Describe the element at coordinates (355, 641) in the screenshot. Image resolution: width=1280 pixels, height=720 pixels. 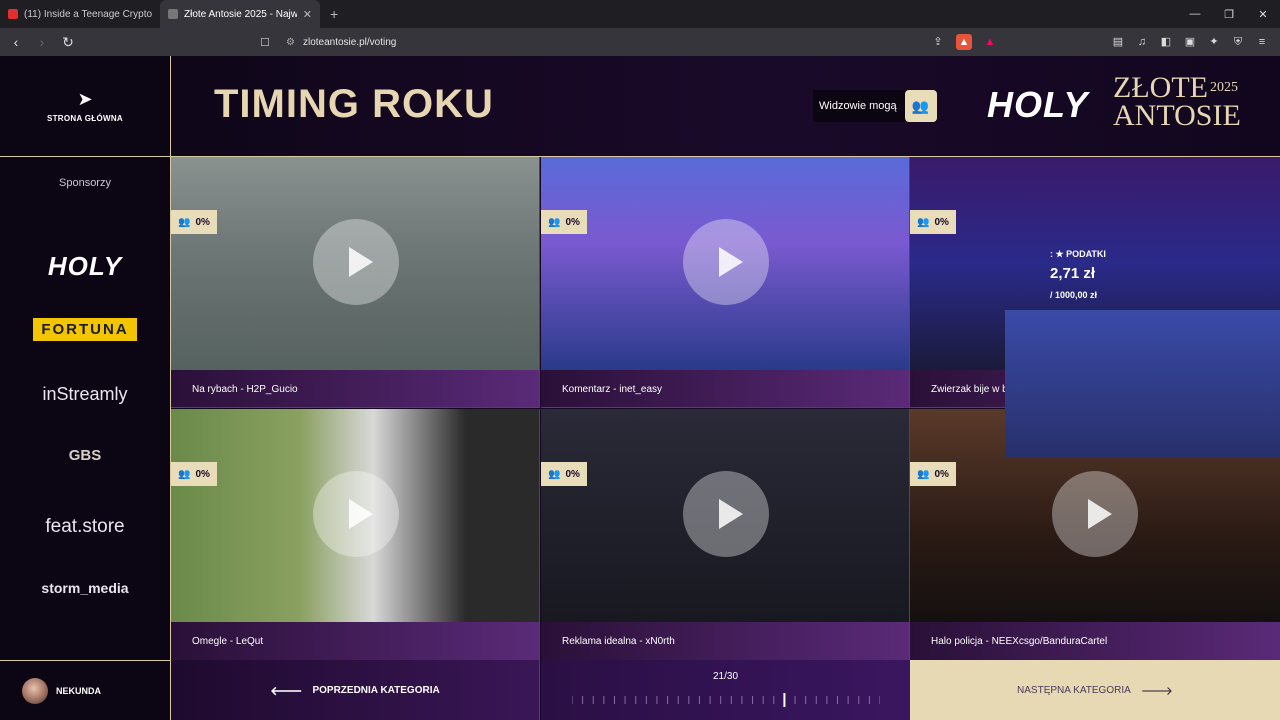
I see `nominee-caption: Omegle - LeQut` at that location.